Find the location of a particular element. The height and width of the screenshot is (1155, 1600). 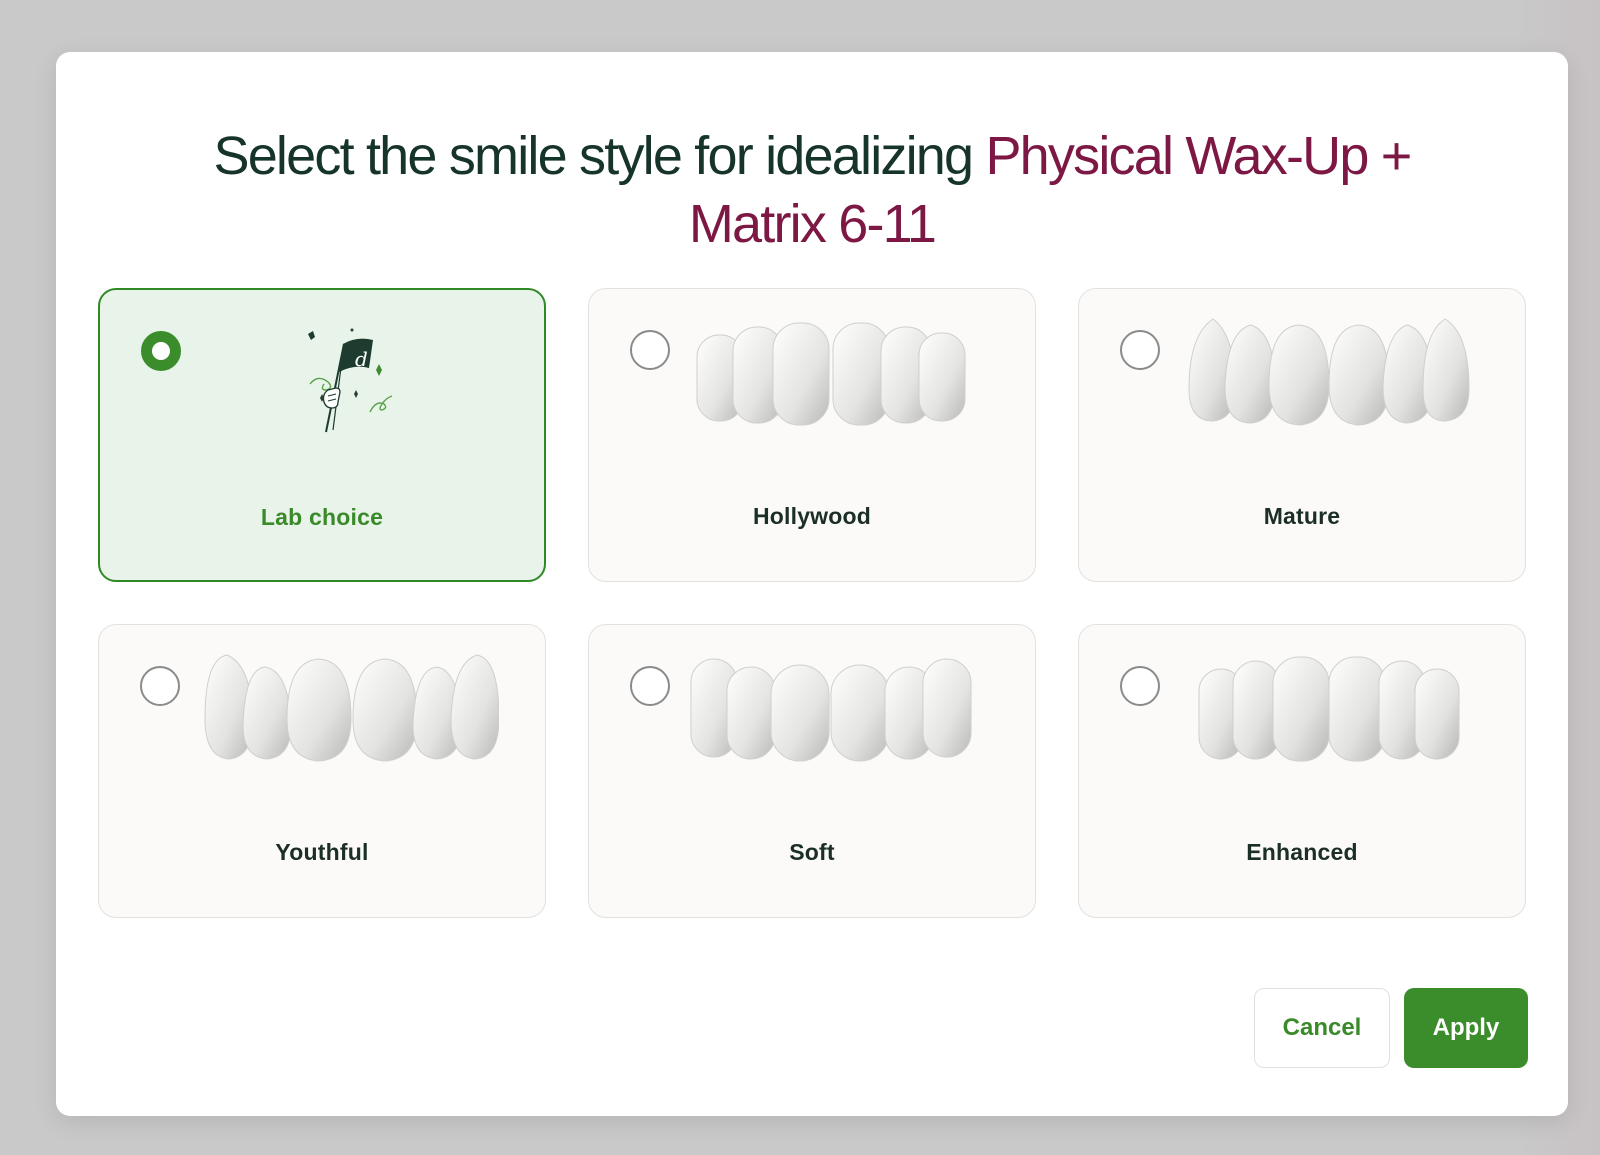

option-lab-choice: d Lab choice is located at coordinates (322, 435).